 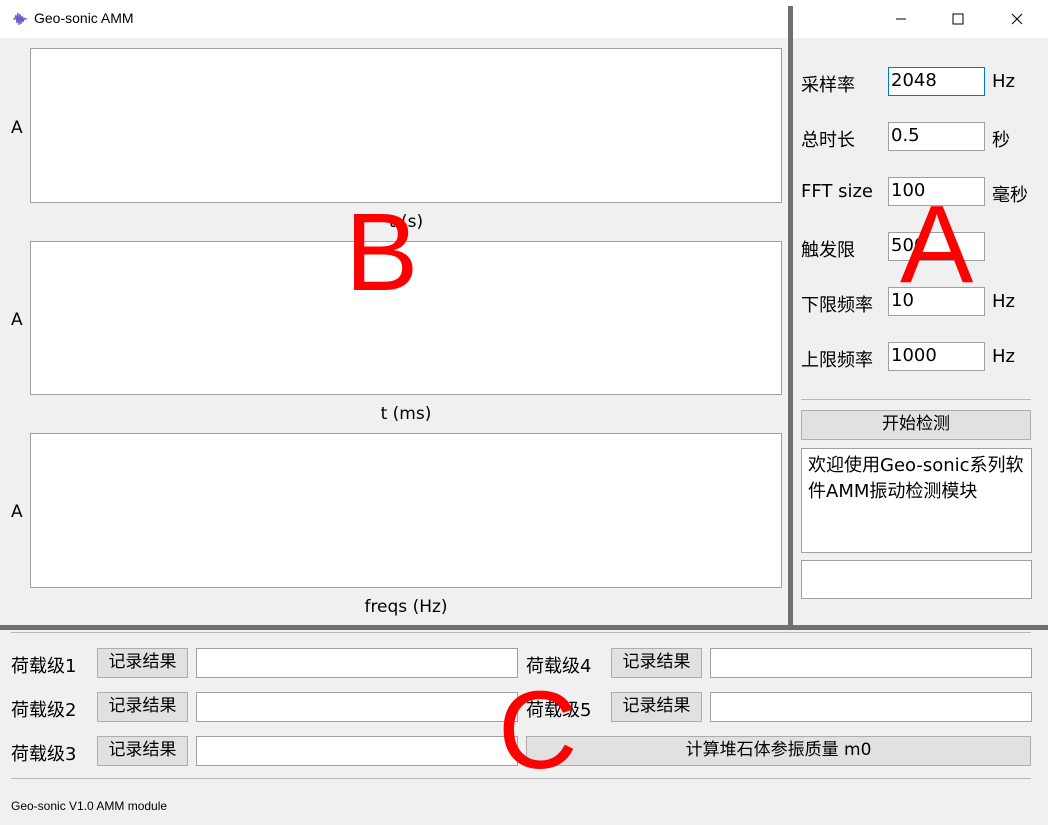 I want to click on minimize-button, so click(x=901, y=19).